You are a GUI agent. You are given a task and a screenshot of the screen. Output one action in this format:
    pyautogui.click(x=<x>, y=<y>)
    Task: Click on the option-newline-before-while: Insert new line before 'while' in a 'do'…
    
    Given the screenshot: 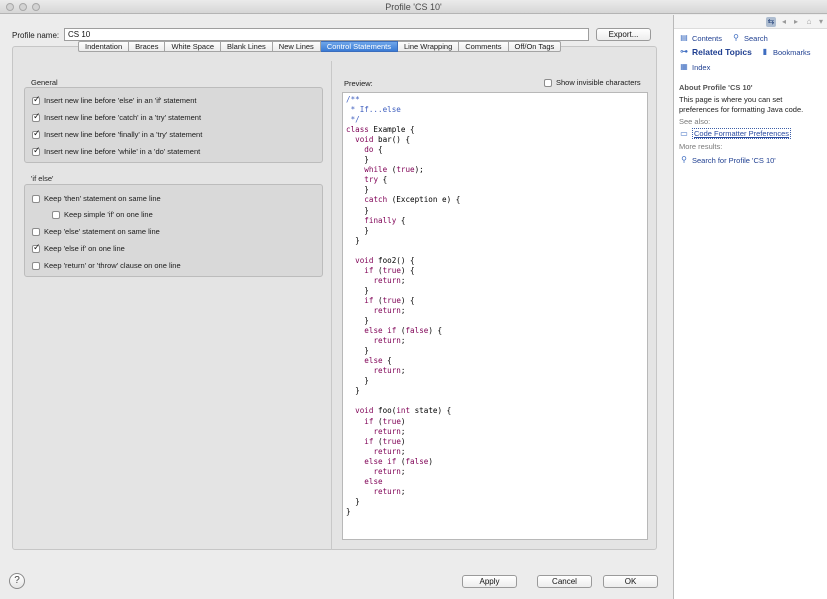 What is the action you would take?
    pyautogui.click(x=116, y=151)
    